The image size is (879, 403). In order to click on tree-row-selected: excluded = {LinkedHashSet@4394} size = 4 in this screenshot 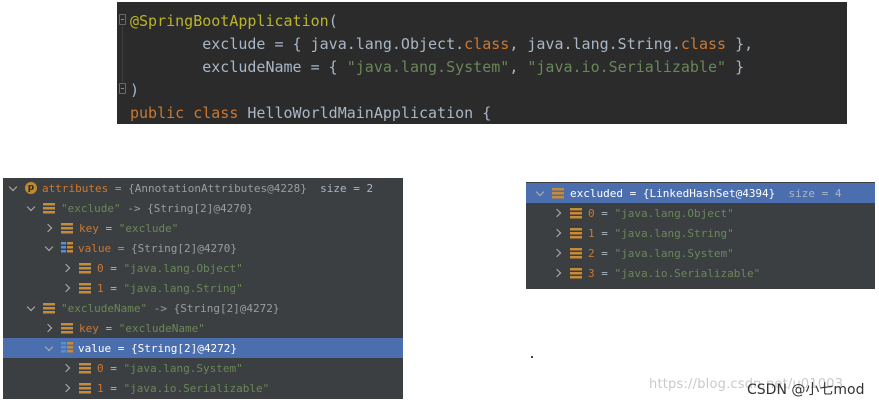, I will do `click(700, 193)`.